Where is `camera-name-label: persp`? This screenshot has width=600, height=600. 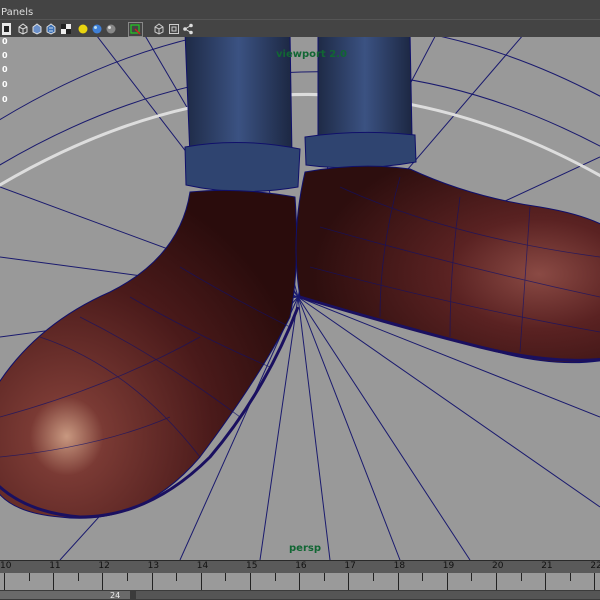
camera-name-label: persp is located at coordinates (305, 548).